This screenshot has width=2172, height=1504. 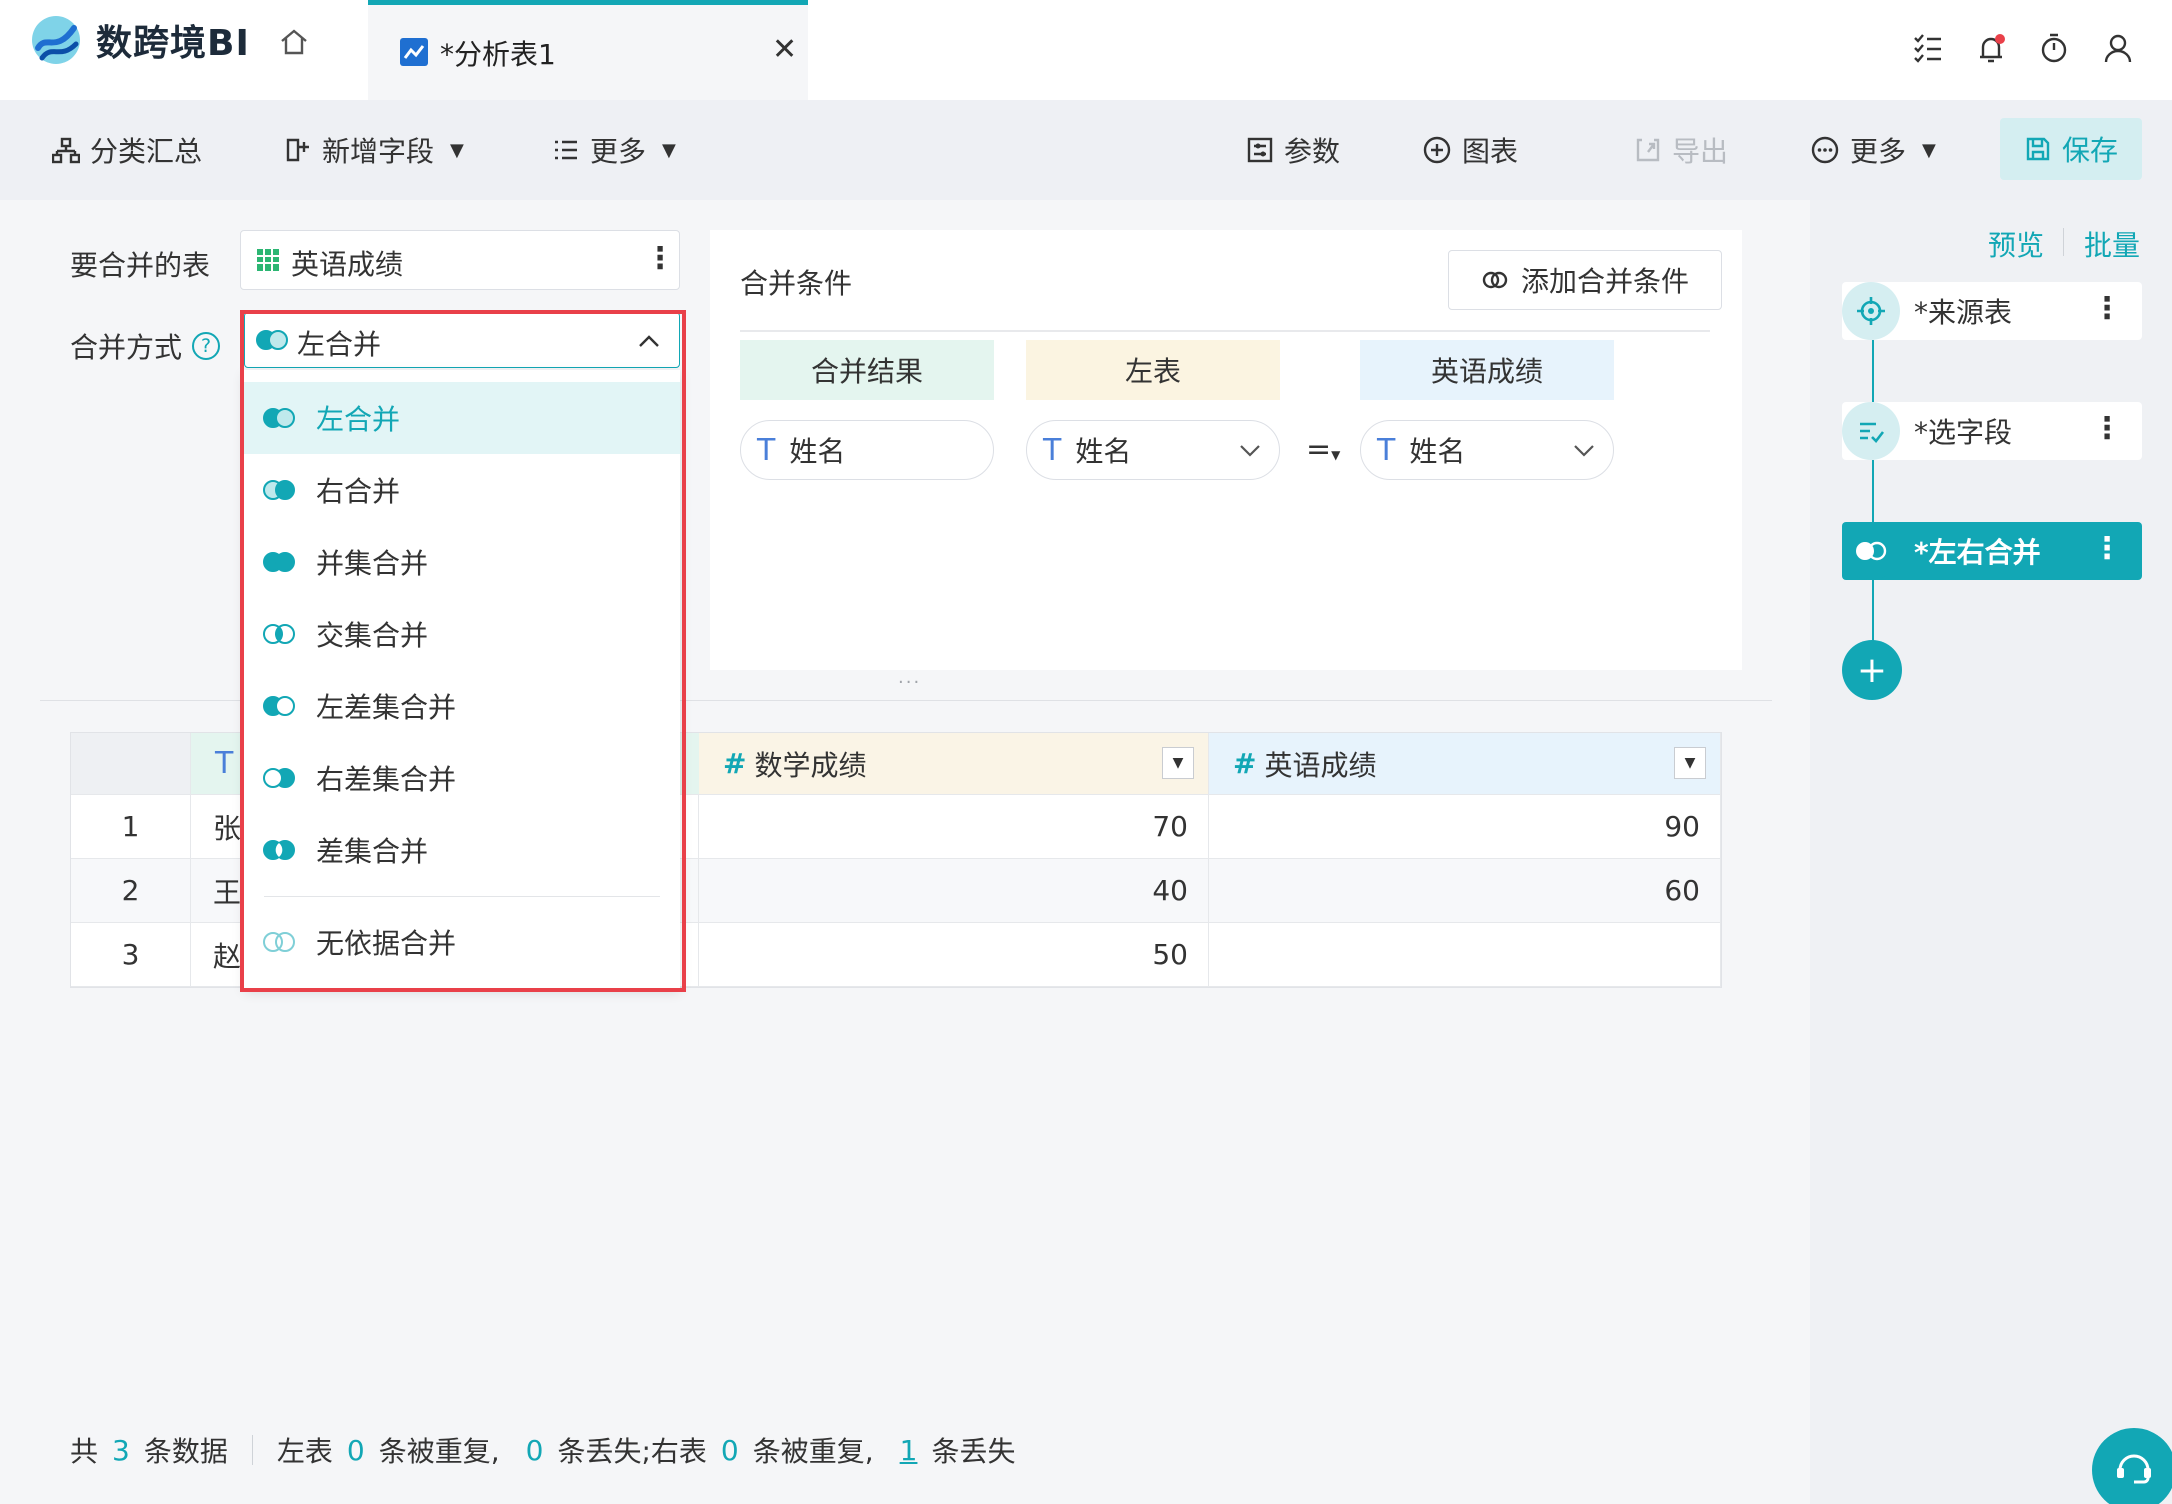 What do you see at coordinates (784, 50) in the screenshot?
I see `tab-close-icon: ✕` at bounding box center [784, 50].